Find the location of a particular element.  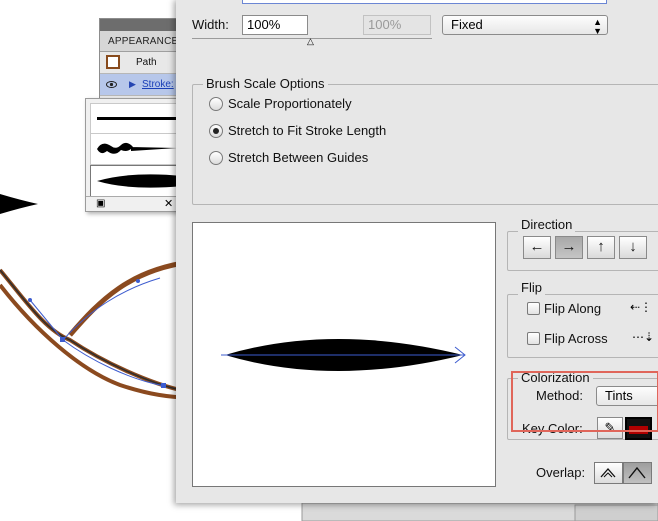

brush-popup-footer: ▣ ✕ is located at coordinates (136, 203).